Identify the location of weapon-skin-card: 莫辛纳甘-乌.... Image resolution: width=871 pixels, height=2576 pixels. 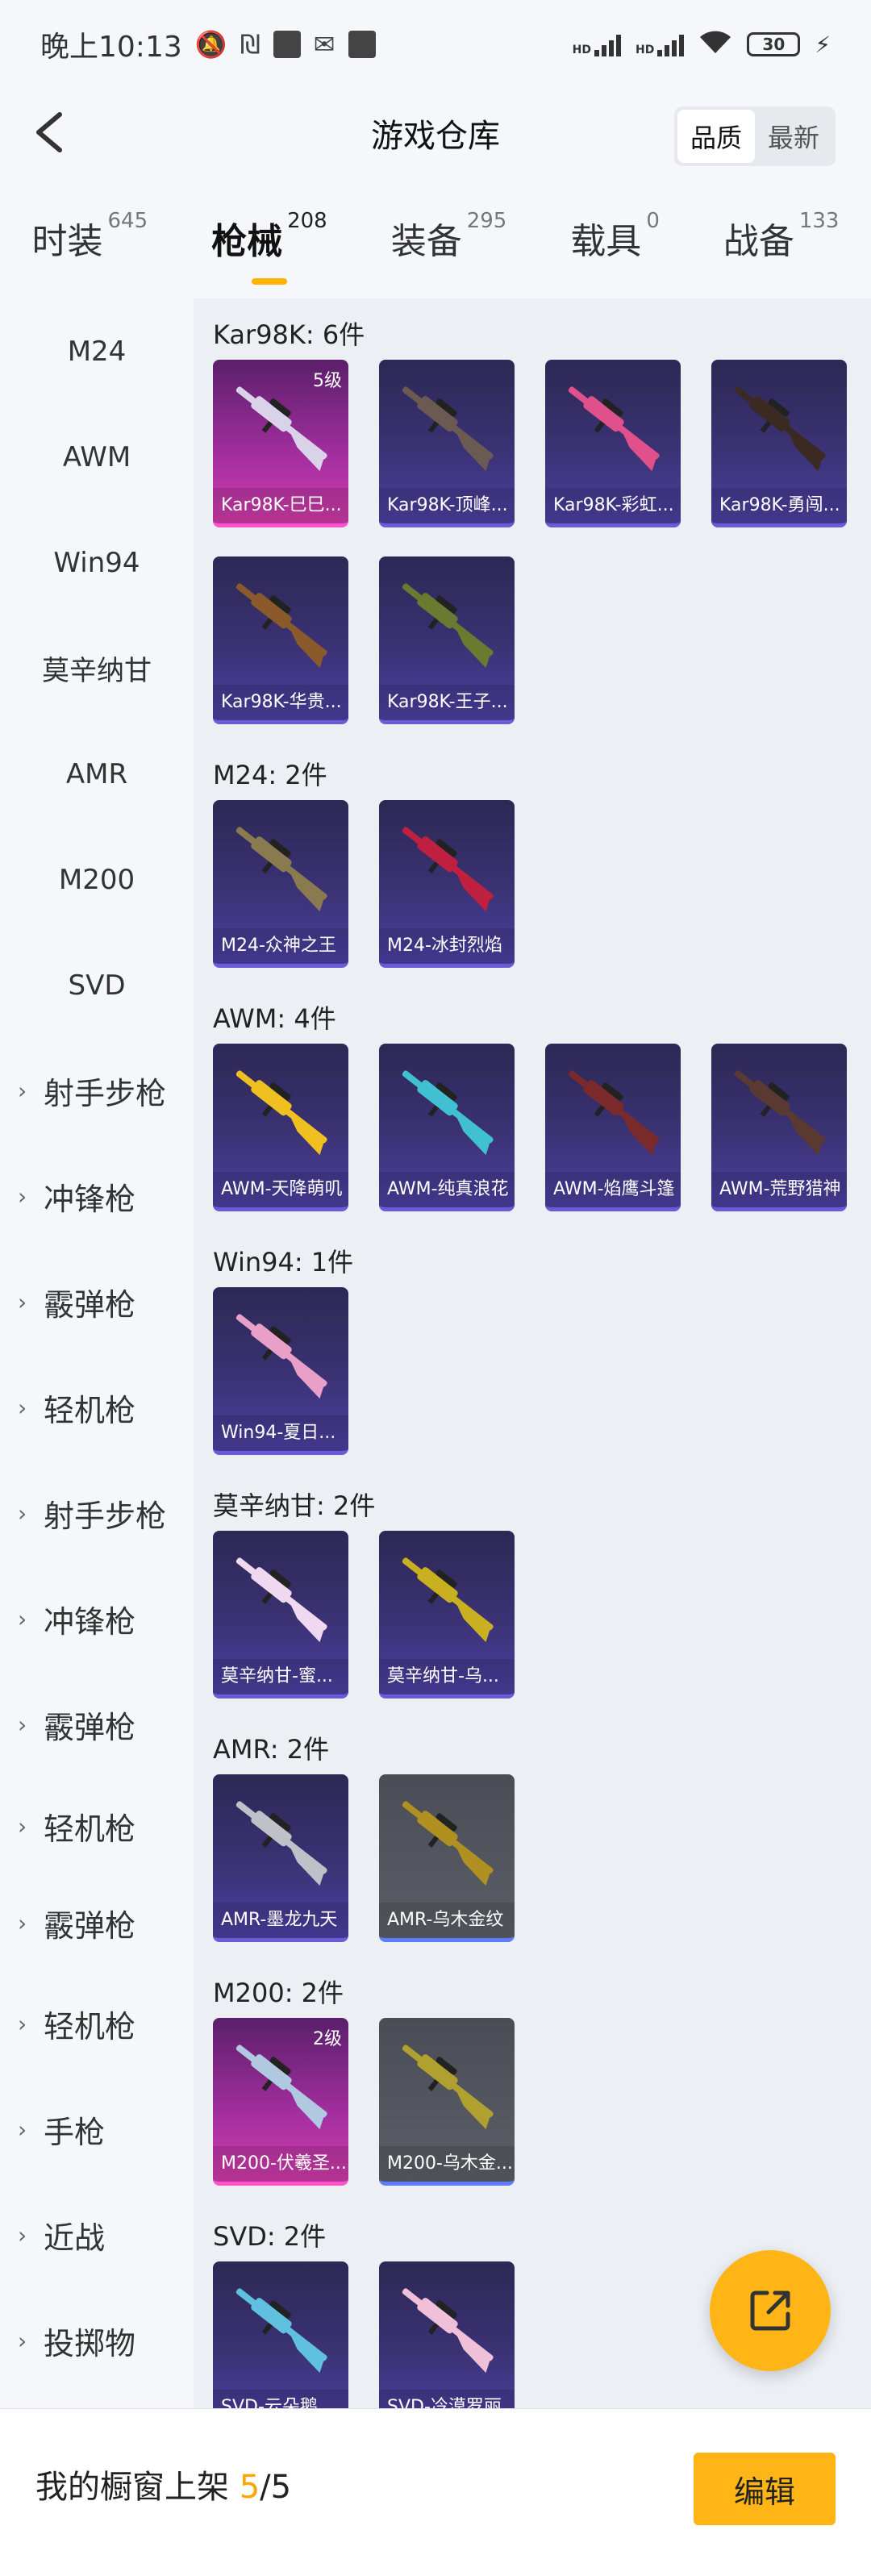
(447, 1615).